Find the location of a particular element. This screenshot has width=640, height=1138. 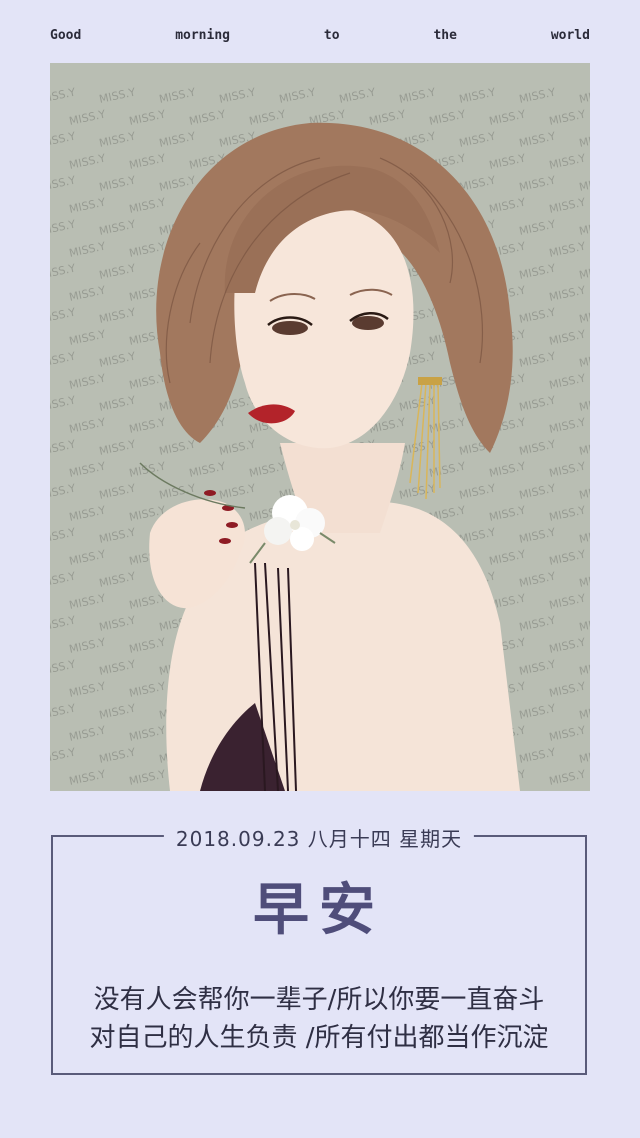

right-eye is located at coordinates (368, 323).